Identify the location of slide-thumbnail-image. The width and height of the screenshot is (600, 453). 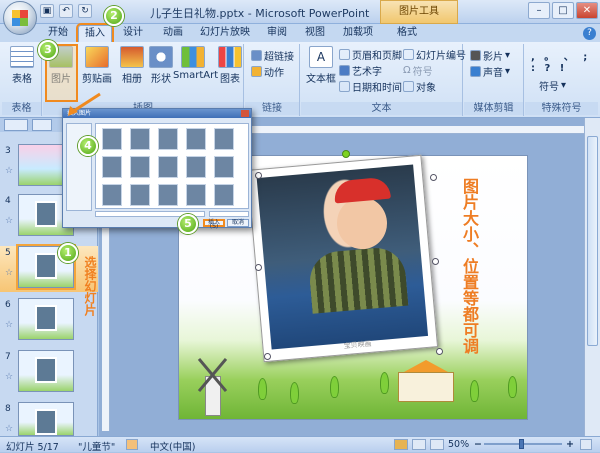
(46, 319).